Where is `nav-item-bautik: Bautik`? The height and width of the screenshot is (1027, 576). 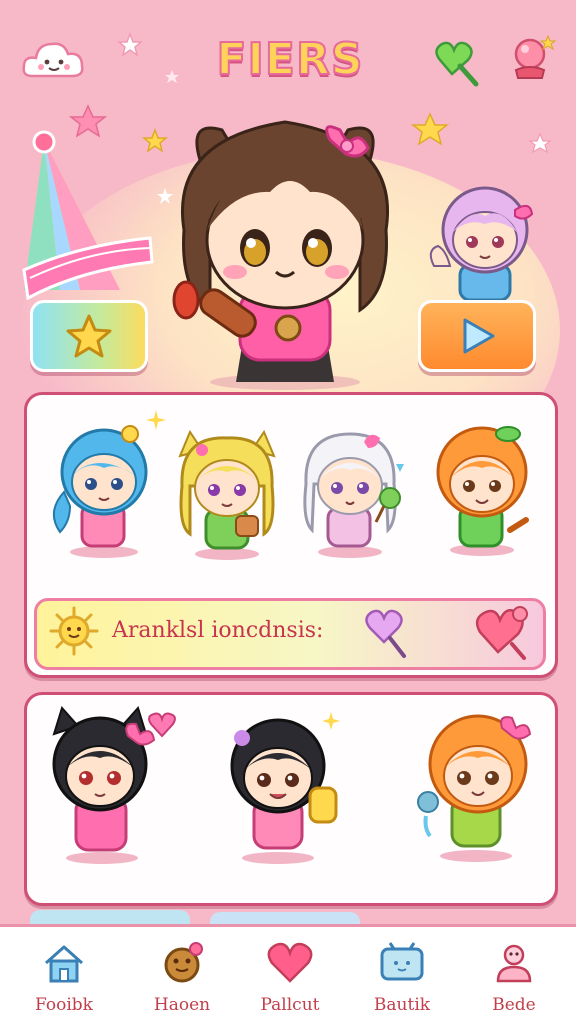
nav-item-bautik: Bautik is located at coordinates (402, 979).